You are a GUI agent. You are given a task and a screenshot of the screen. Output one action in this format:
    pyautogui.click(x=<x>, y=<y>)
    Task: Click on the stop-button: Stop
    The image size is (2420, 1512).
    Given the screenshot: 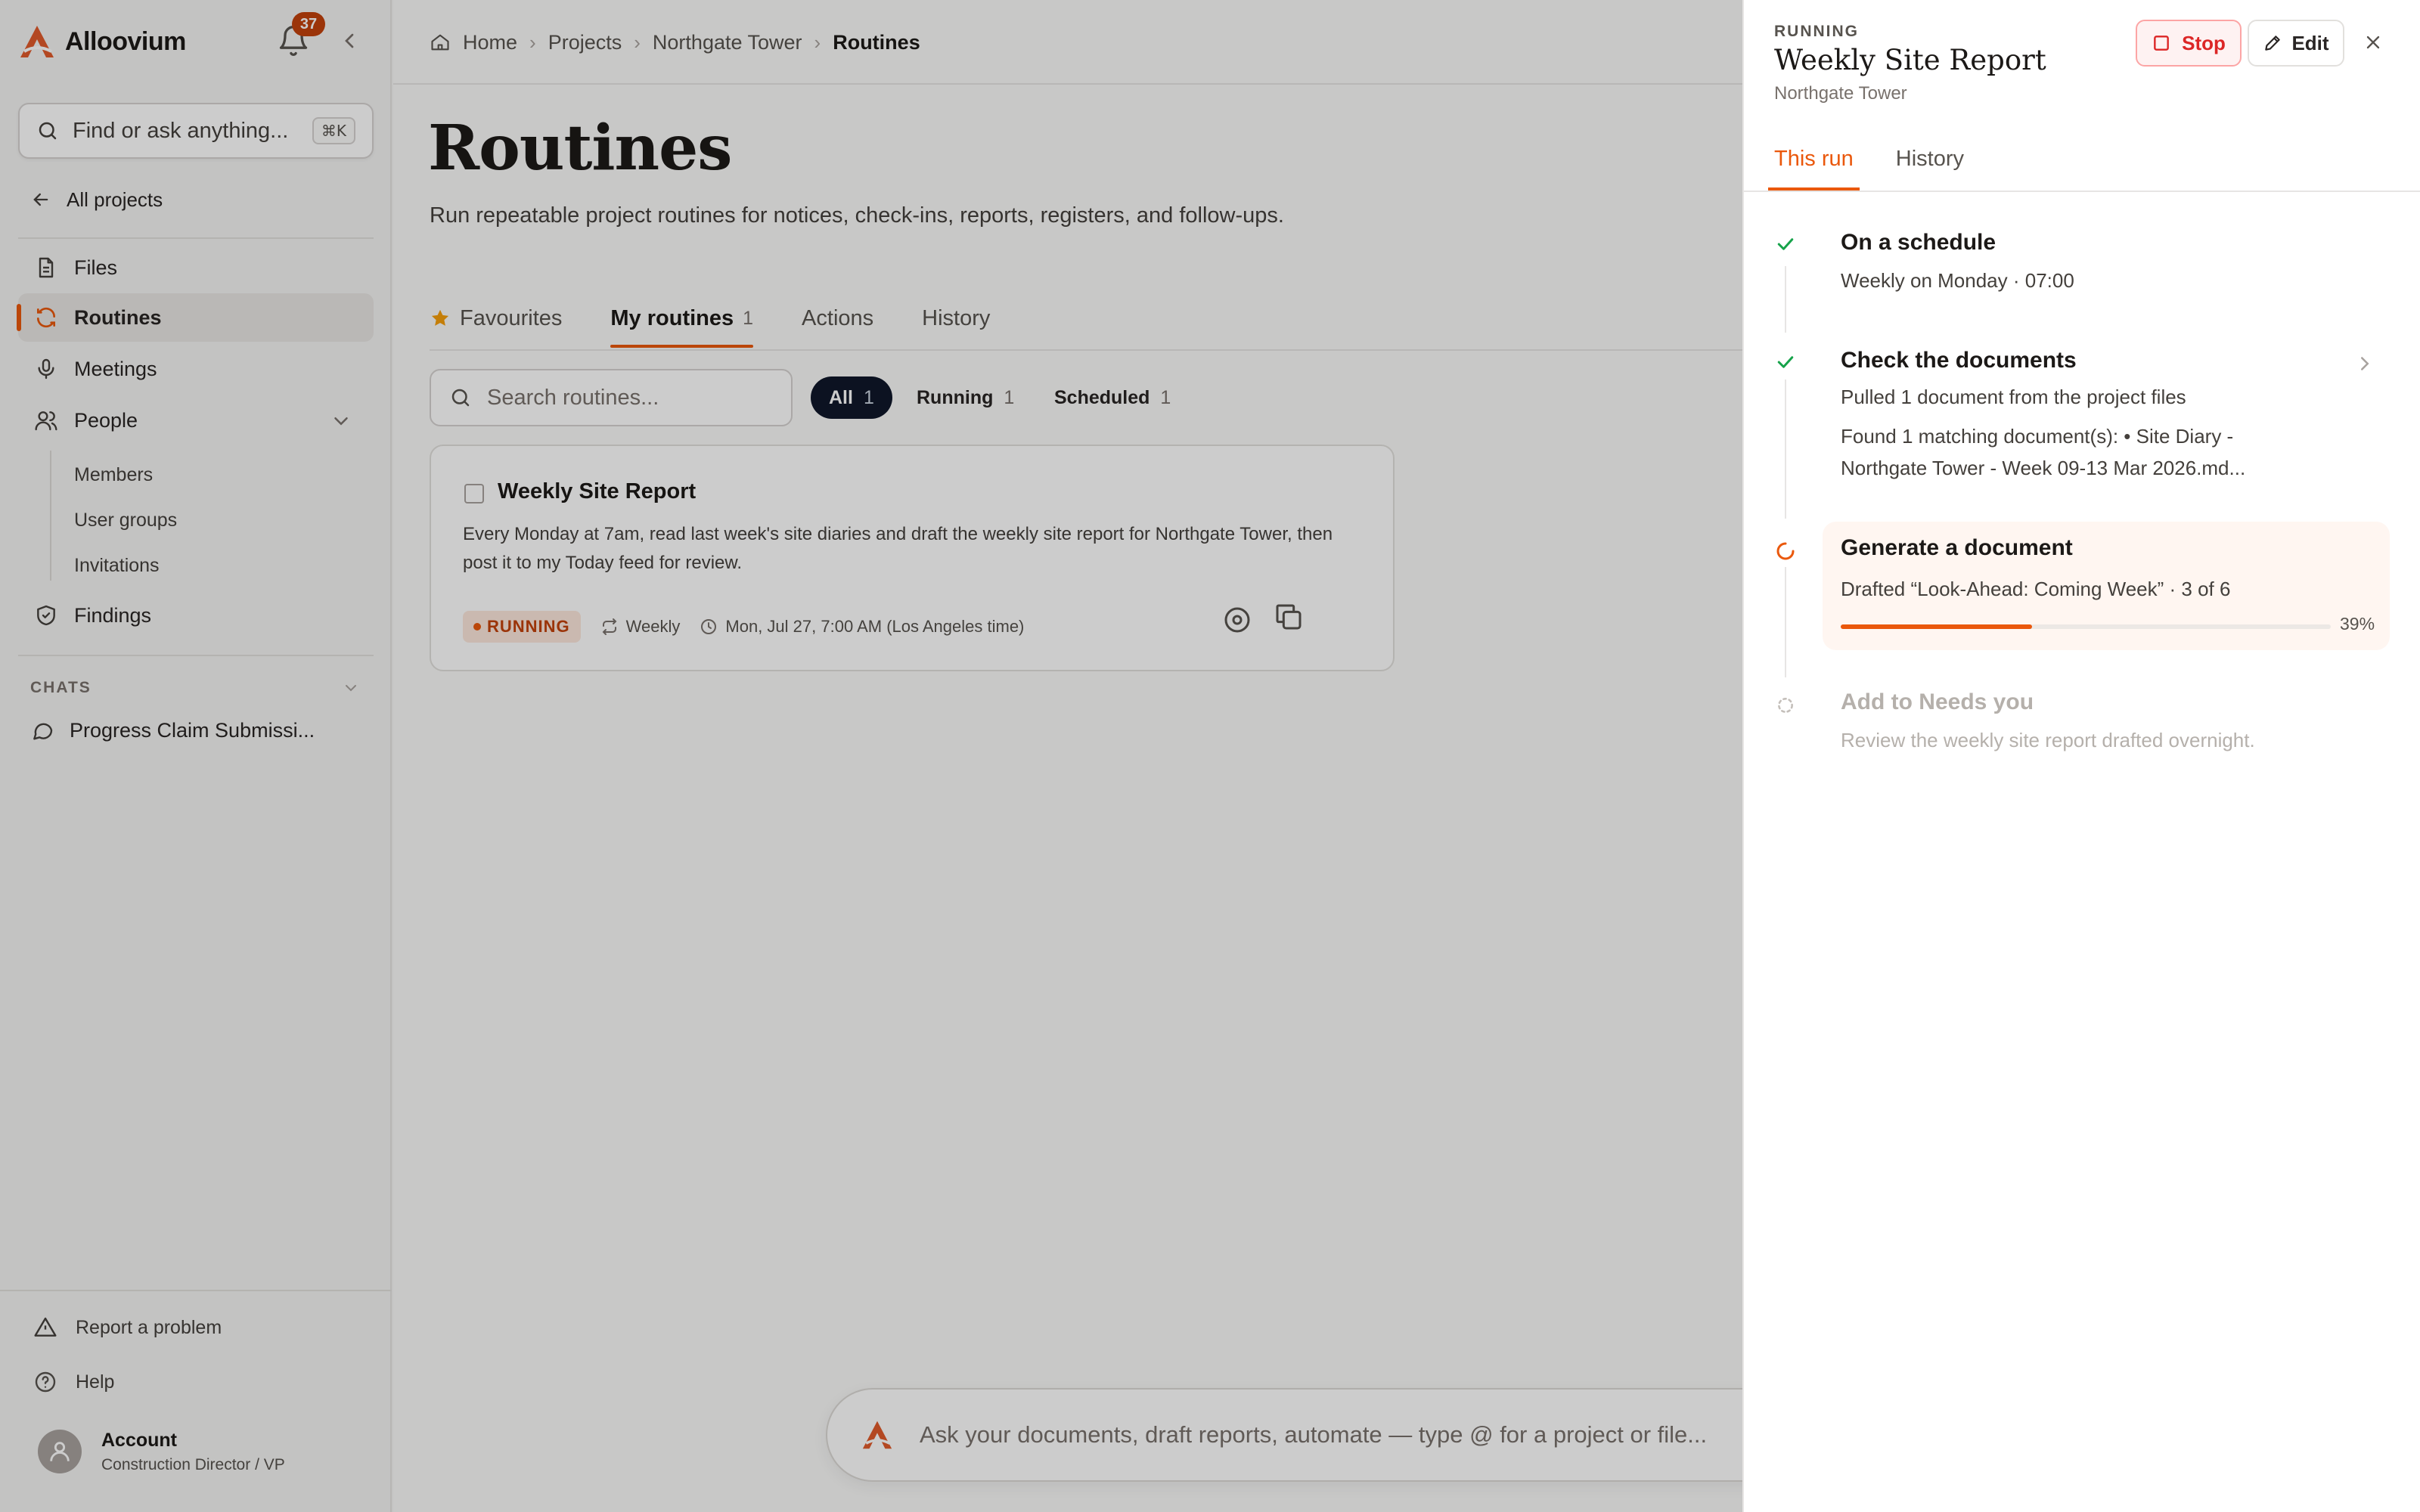 What is the action you would take?
    pyautogui.click(x=2189, y=44)
    